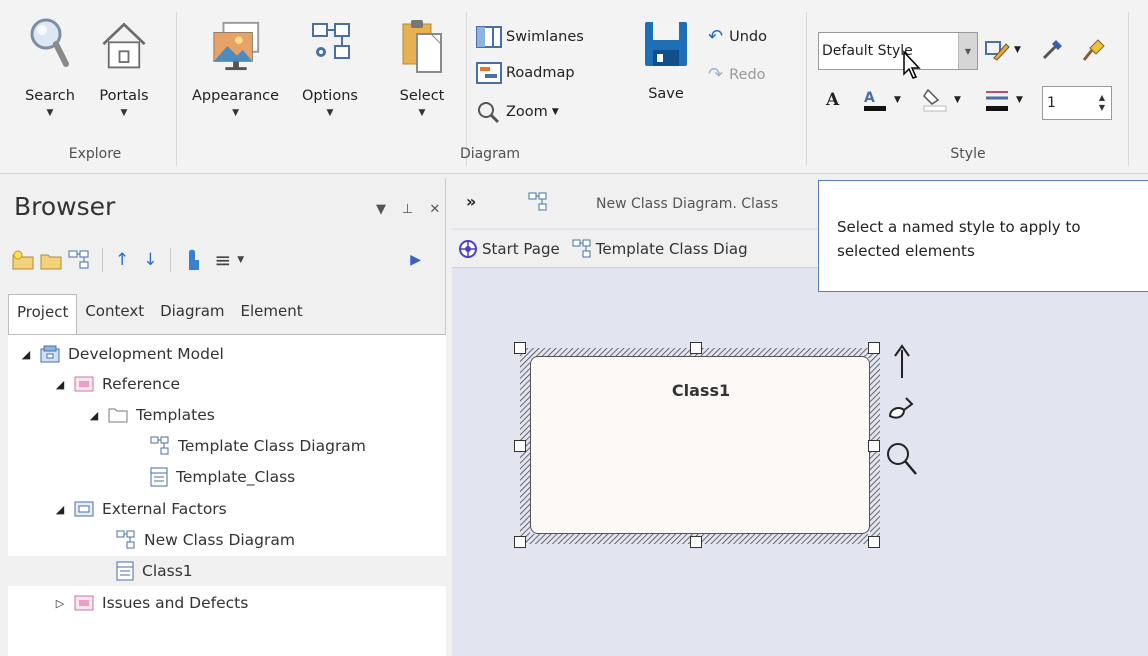 The image size is (1148, 656). Describe the element at coordinates (43, 314) in the screenshot. I see `tab-project: Project` at that location.